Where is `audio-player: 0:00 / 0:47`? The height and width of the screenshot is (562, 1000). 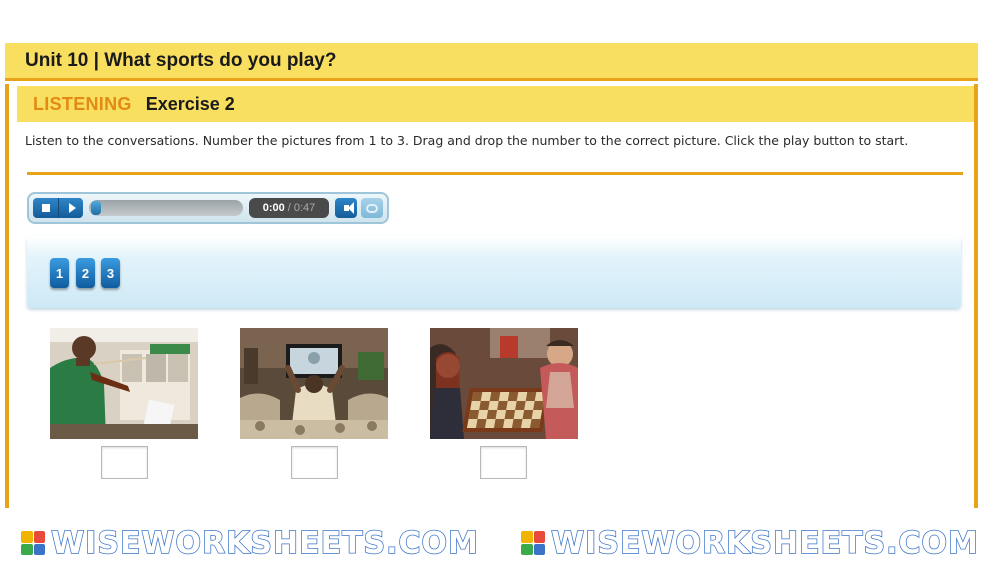 audio-player: 0:00 / 0:47 is located at coordinates (208, 208).